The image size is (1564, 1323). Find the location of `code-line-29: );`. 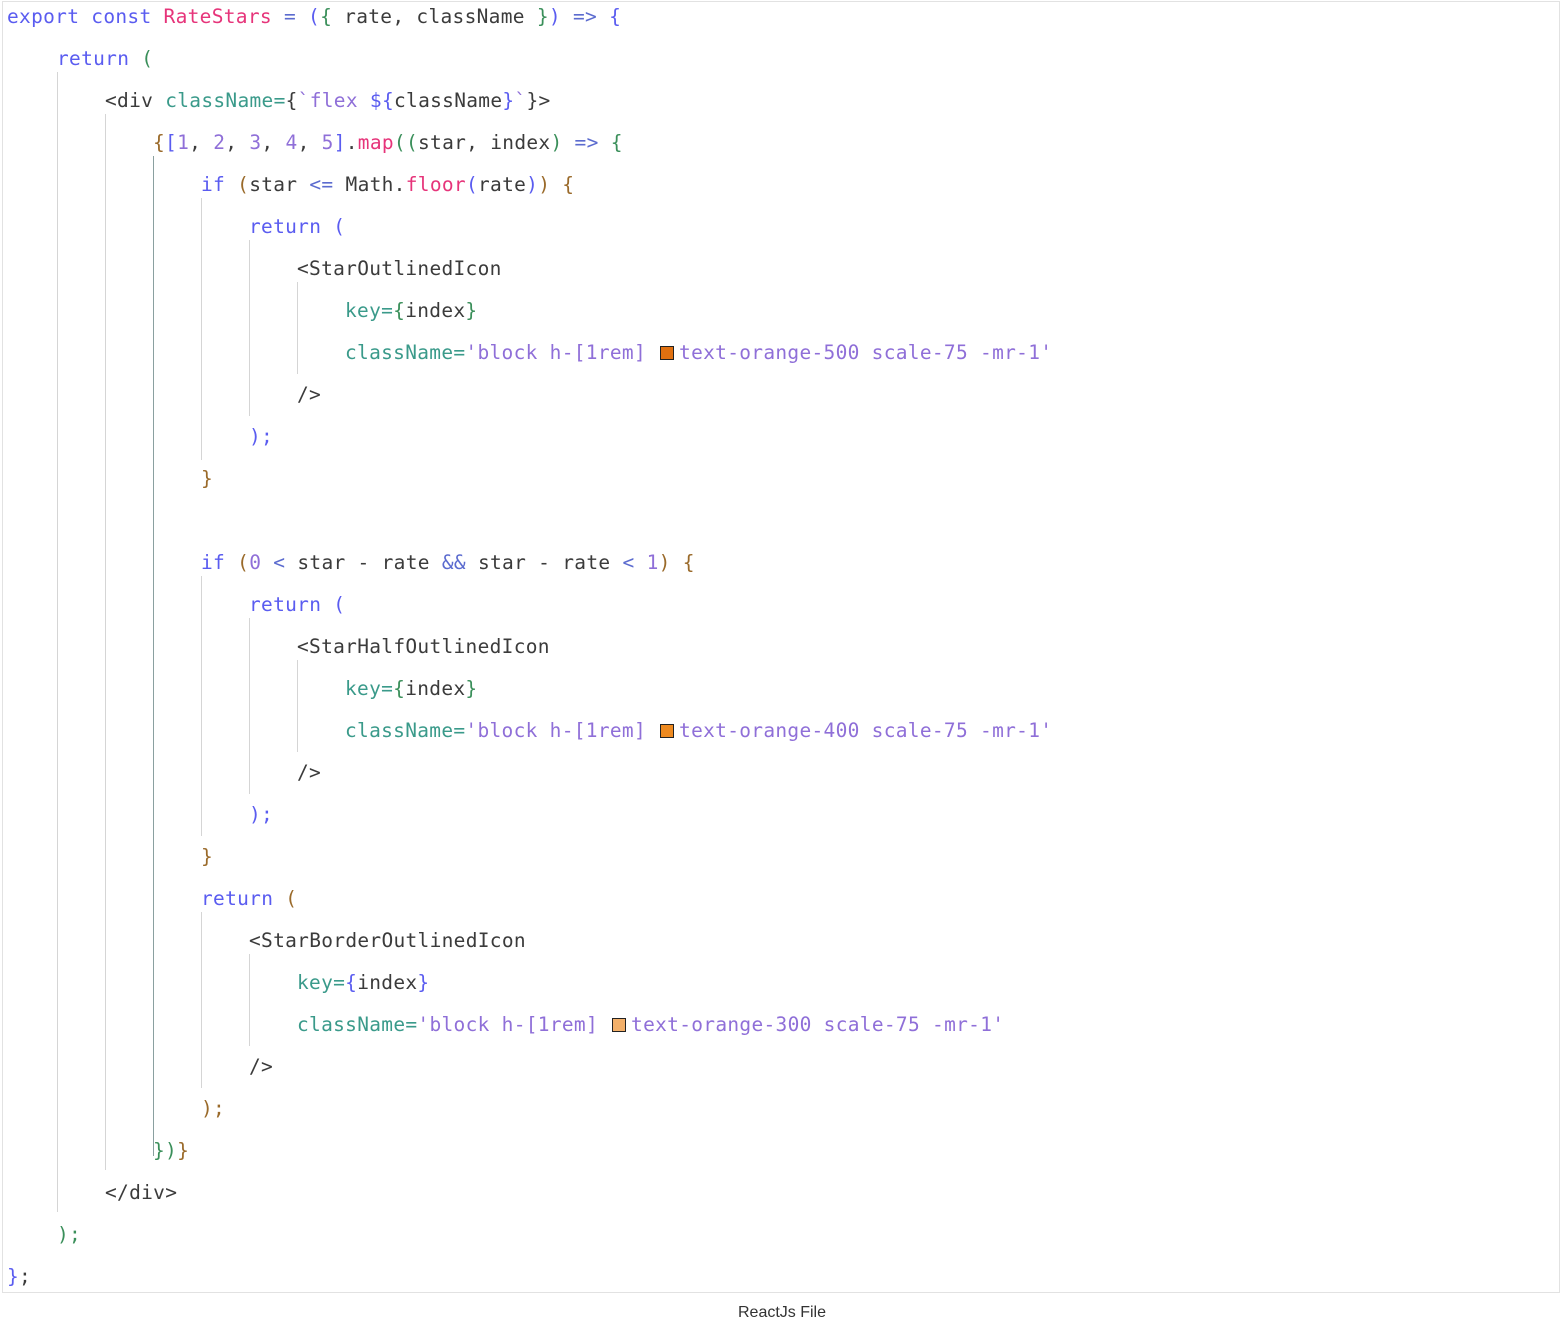

code-line-29: ); is located at coordinates (69, 1235).